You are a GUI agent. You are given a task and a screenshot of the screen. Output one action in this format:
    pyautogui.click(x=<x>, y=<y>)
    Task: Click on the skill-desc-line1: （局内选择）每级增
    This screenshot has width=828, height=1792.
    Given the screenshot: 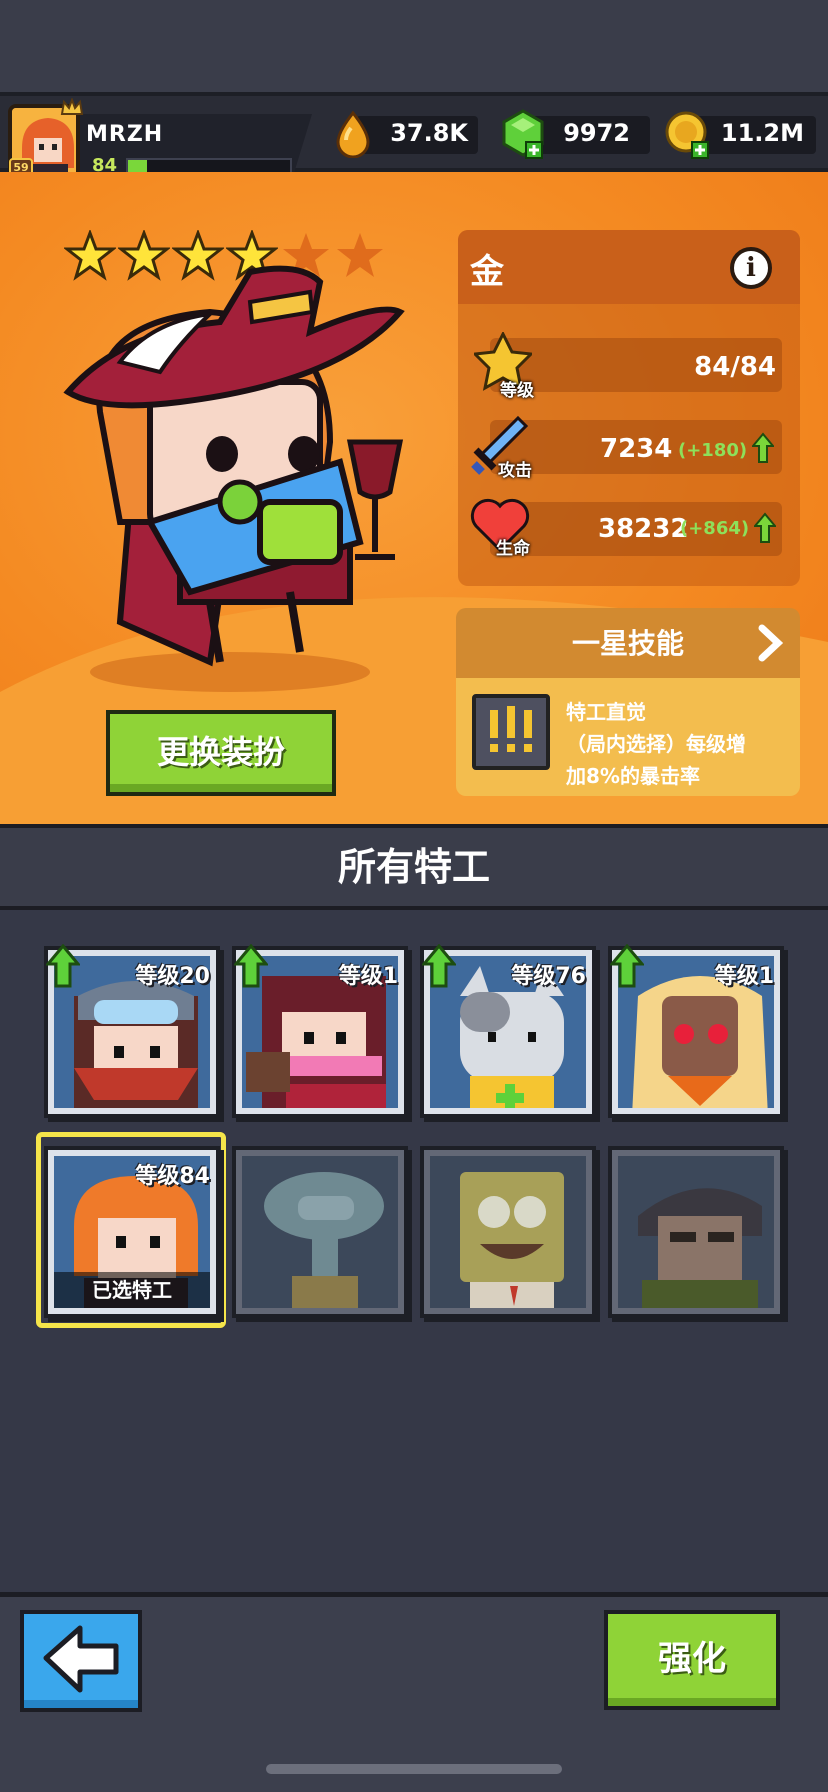 What is the action you would take?
    pyautogui.click(x=656, y=744)
    